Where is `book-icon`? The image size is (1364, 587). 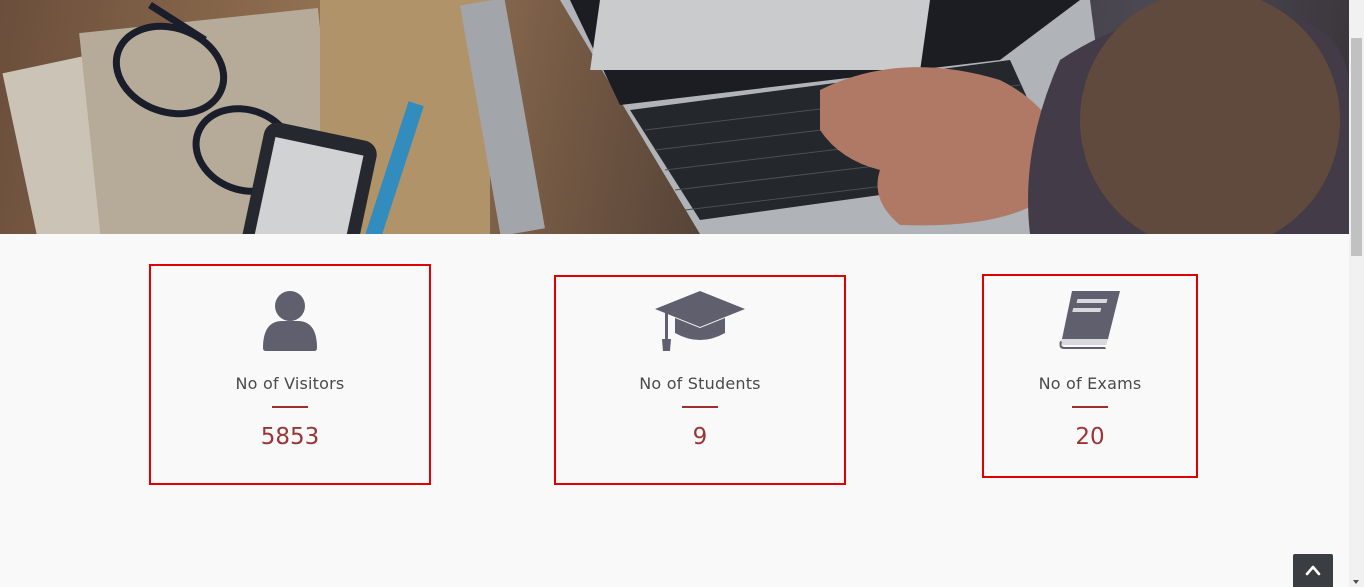
book-icon is located at coordinates (1090, 322).